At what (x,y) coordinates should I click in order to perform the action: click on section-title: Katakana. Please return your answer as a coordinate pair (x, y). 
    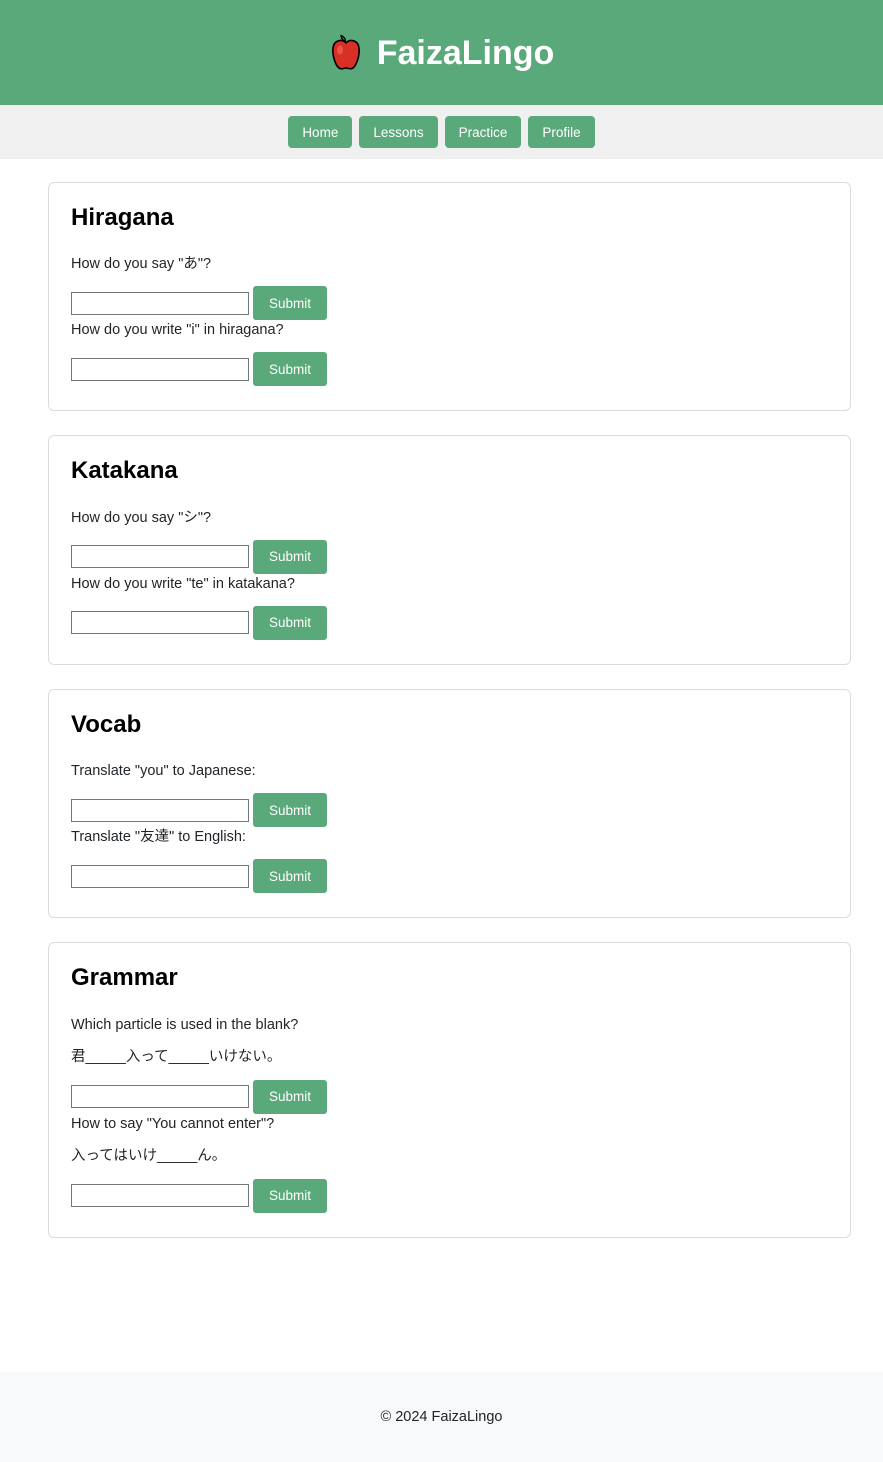
    Looking at the image, I should click on (124, 471).